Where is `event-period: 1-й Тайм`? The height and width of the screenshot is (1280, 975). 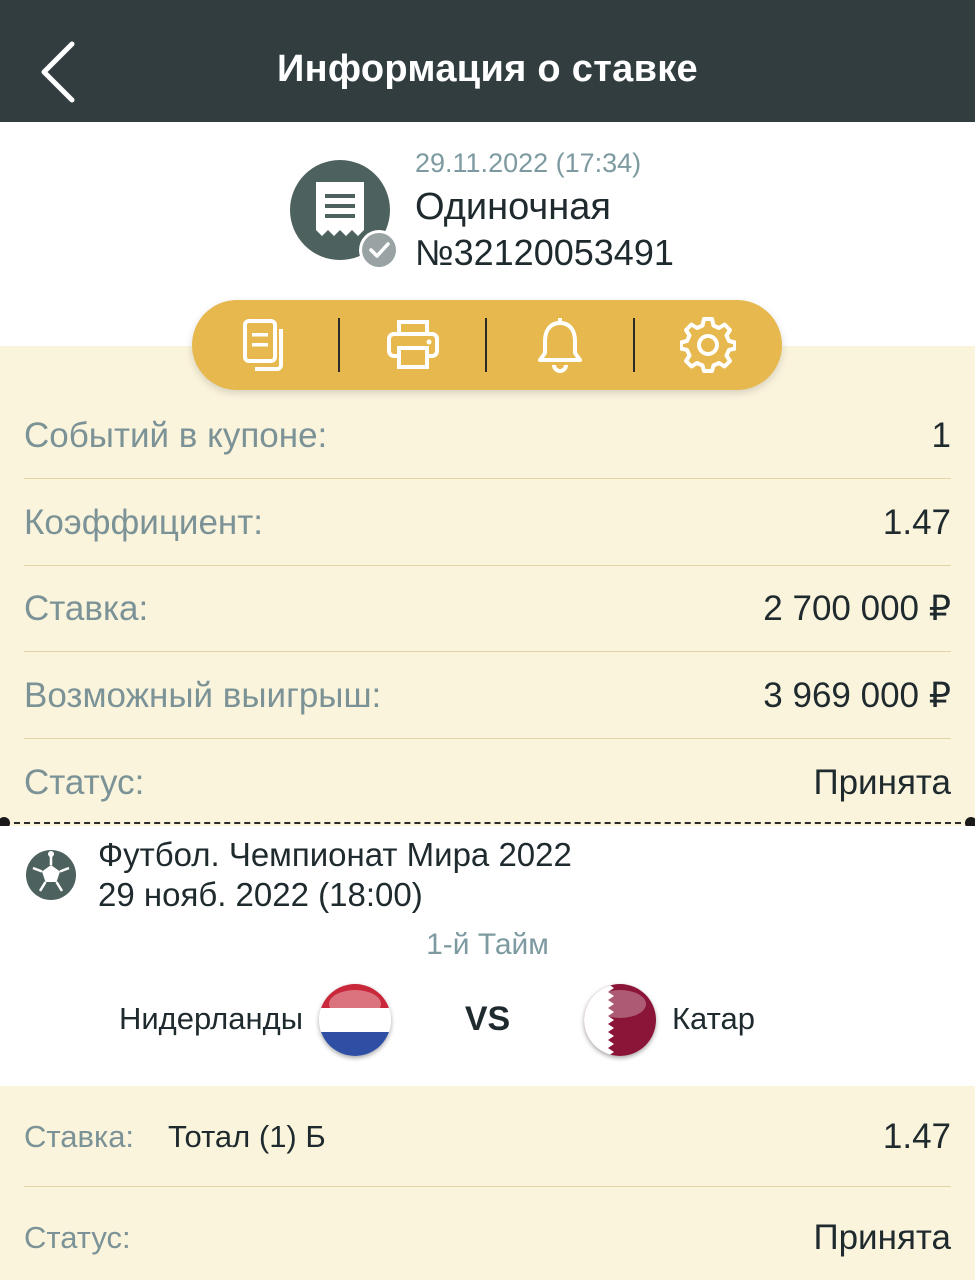
event-period: 1-й Тайм is located at coordinates (487, 944).